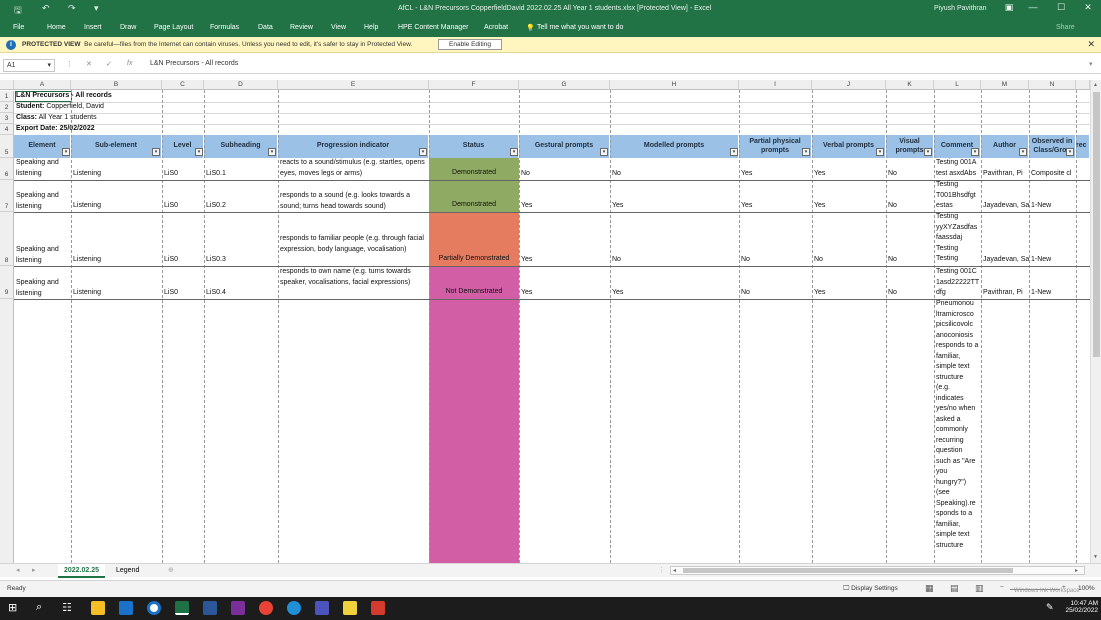 This screenshot has height=620, width=1101. What do you see at coordinates (241, 293) in the screenshot?
I see `row9-subheading: LiS0.4` at bounding box center [241, 293].